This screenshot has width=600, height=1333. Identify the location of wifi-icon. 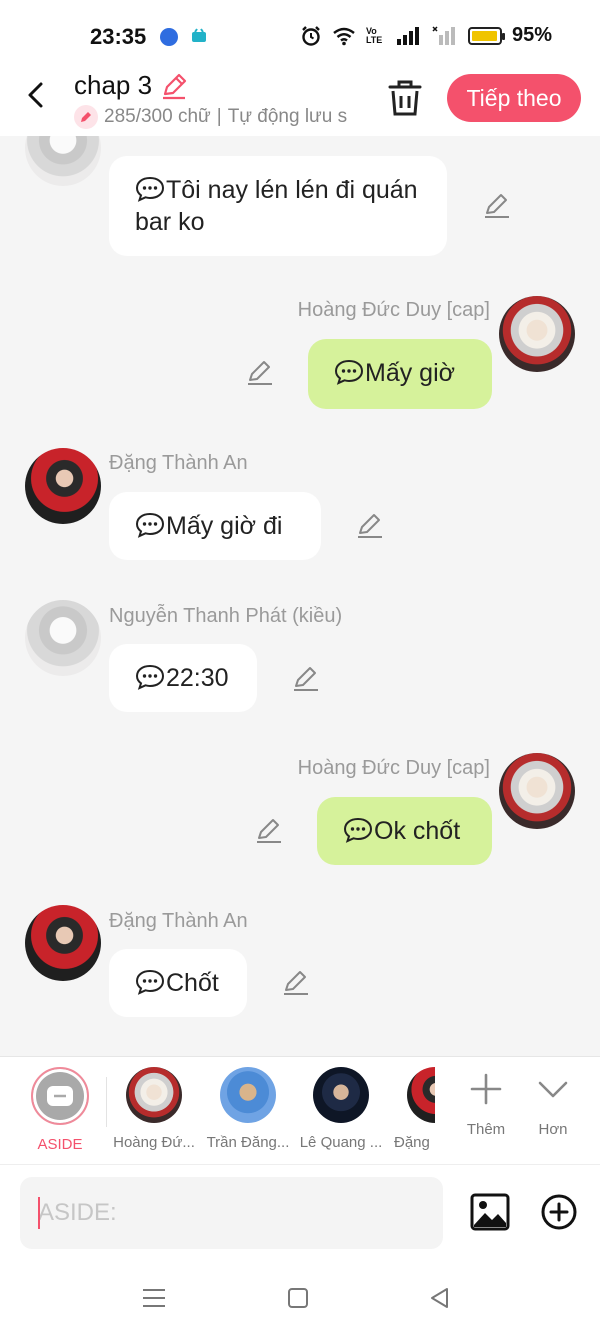
(344, 36).